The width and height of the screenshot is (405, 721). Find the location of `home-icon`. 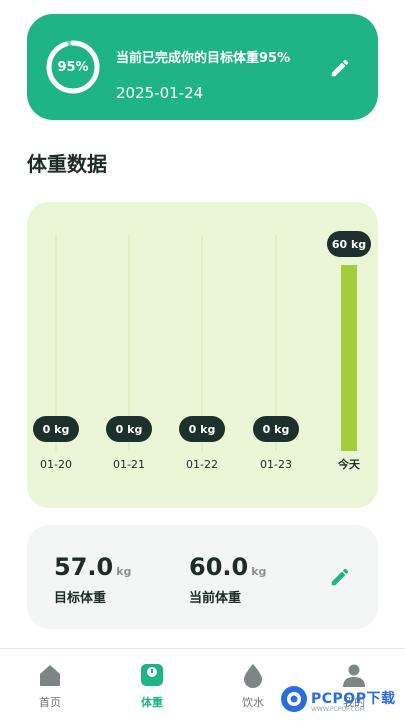

home-icon is located at coordinates (50, 675).